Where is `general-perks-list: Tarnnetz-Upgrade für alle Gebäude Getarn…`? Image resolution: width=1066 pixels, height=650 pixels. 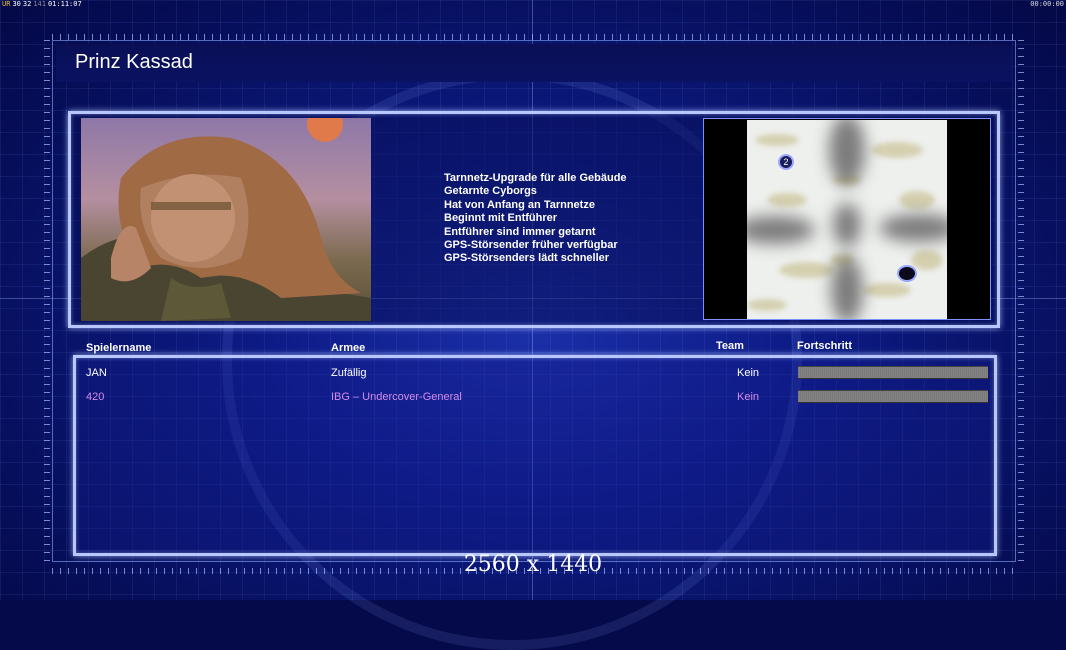 general-perks-list: Tarnnetz-Upgrade für alle Gebäude Getarn… is located at coordinates (535, 219).